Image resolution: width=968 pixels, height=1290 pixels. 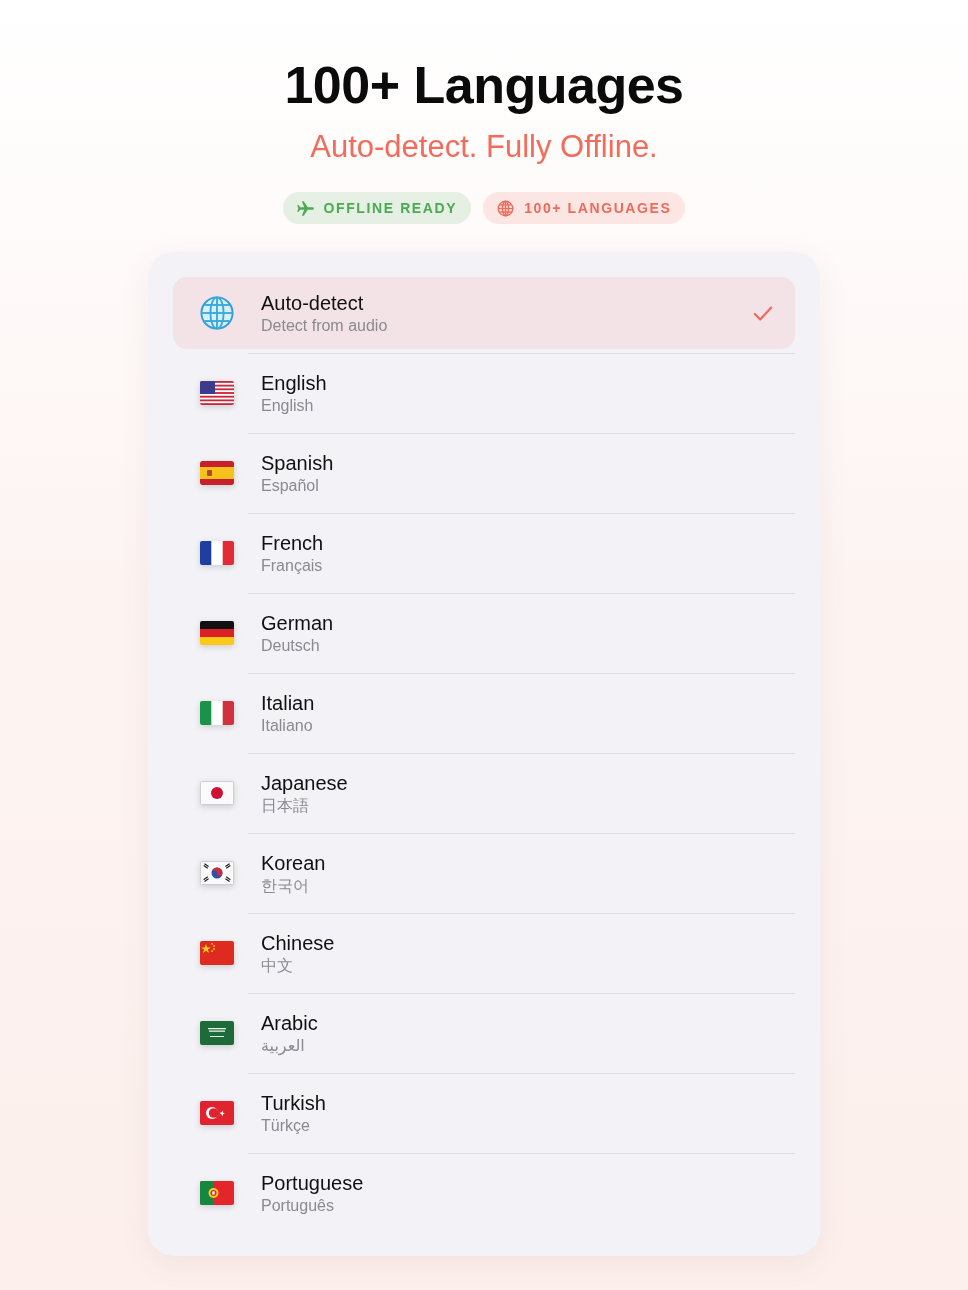 I want to click on language-name: Turkish, so click(x=294, y=1102).